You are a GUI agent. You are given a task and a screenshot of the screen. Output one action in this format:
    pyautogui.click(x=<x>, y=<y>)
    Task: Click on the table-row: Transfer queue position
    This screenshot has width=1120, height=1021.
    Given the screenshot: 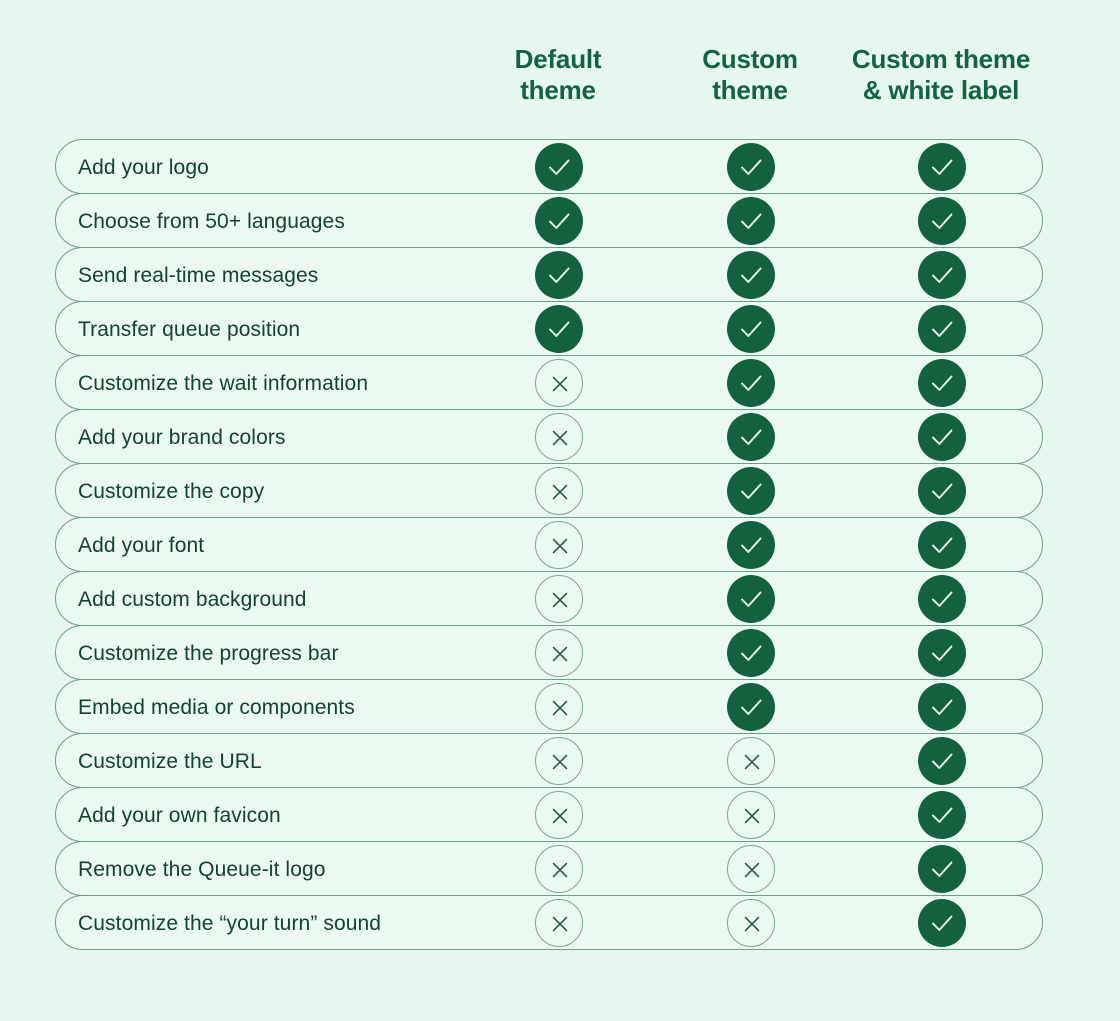 What is the action you would take?
    pyautogui.click(x=549, y=328)
    